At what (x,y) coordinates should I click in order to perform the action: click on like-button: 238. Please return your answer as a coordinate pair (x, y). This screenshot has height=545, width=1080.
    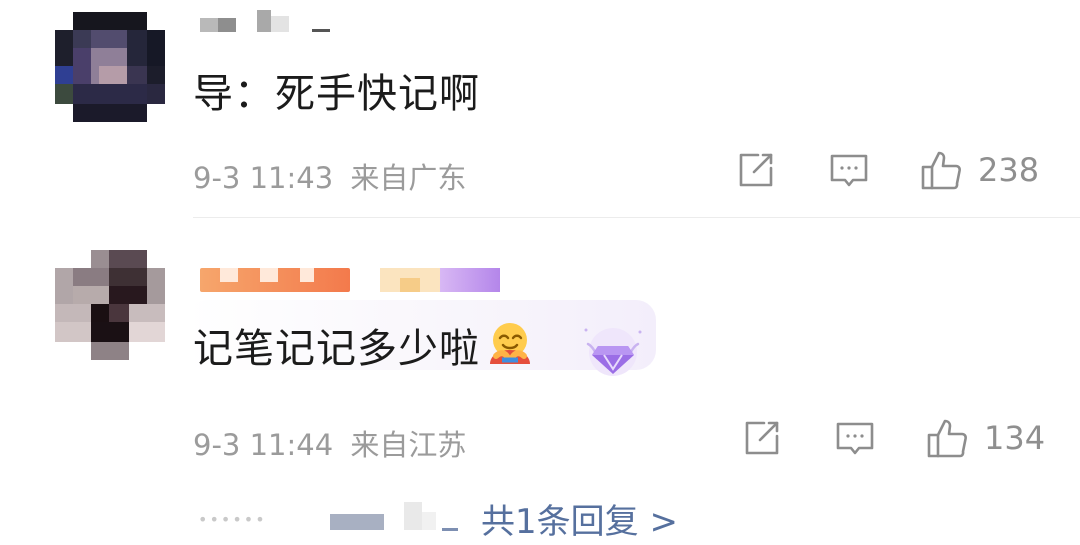
    Looking at the image, I should click on (979, 170).